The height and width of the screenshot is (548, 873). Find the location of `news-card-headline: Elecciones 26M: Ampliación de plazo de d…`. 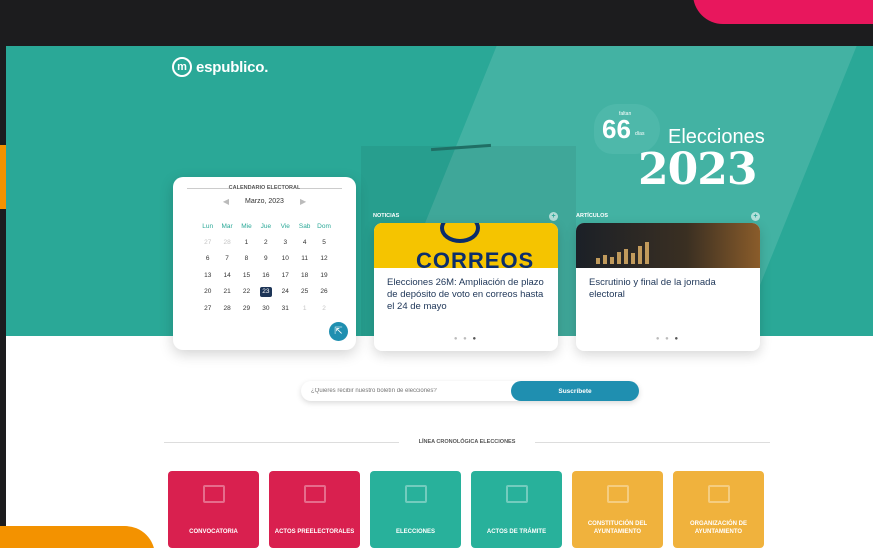

news-card-headline: Elecciones 26M: Ampliación de plazo de d… is located at coordinates (467, 295).